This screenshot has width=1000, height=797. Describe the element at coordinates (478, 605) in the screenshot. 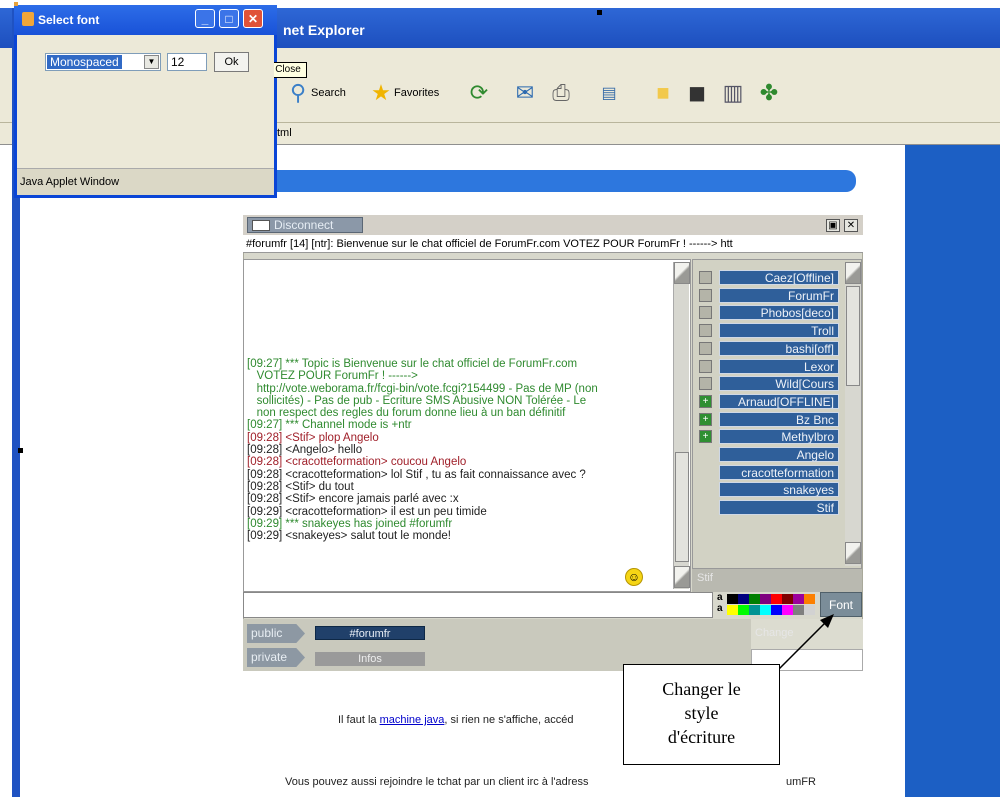

I see `message-input` at that location.